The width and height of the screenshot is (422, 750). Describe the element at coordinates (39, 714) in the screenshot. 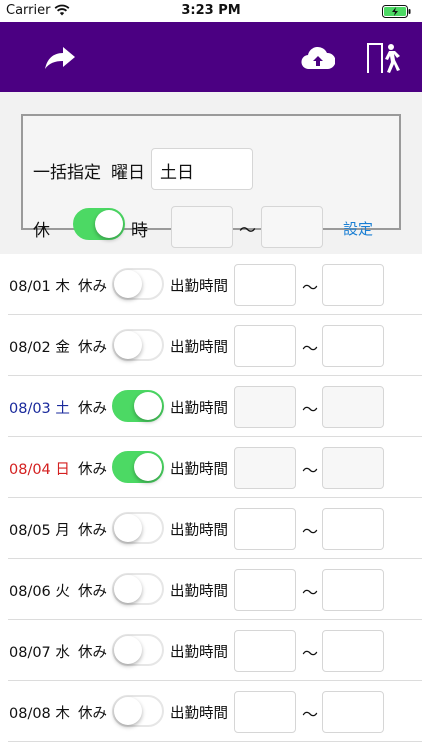

I see `day-date: 08/08 木` at that location.